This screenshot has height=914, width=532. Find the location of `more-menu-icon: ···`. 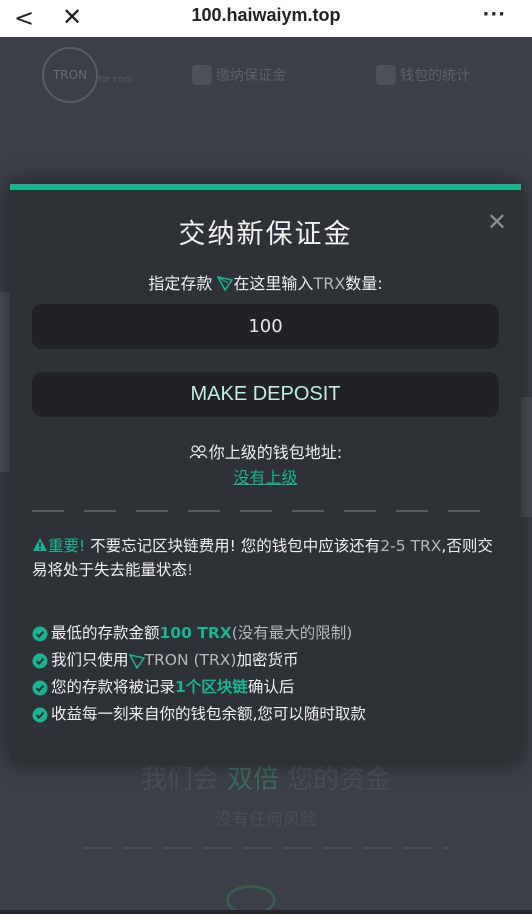

more-menu-icon: ··· is located at coordinates (494, 14).